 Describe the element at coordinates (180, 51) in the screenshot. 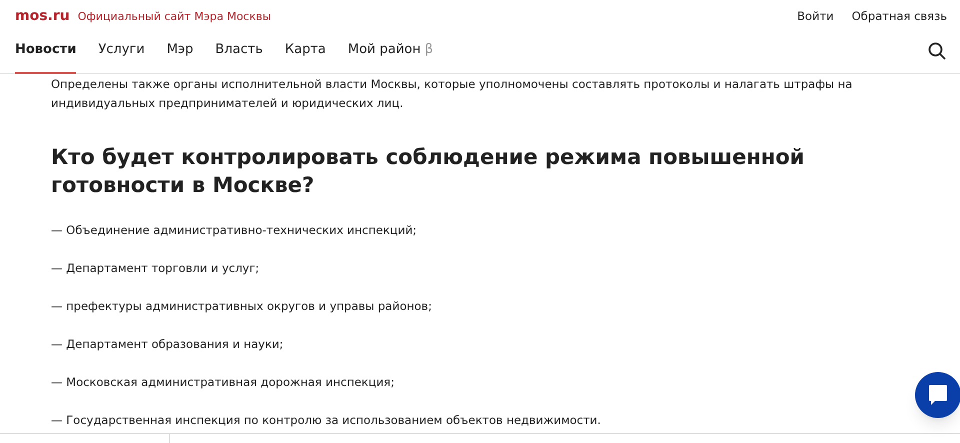

I see `nav-tab: Мэр` at that location.